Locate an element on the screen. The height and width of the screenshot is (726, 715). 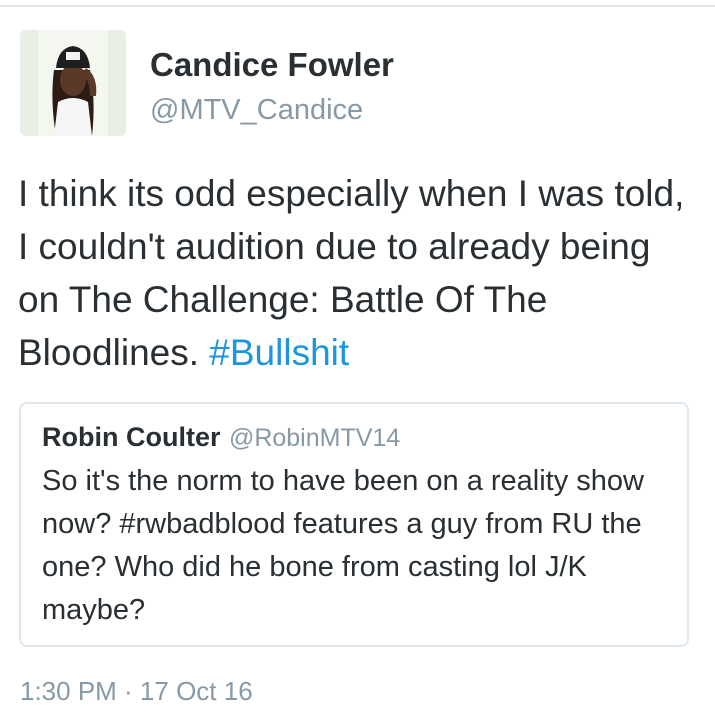
author-handle: @MTV_Candice is located at coordinates (256, 110).